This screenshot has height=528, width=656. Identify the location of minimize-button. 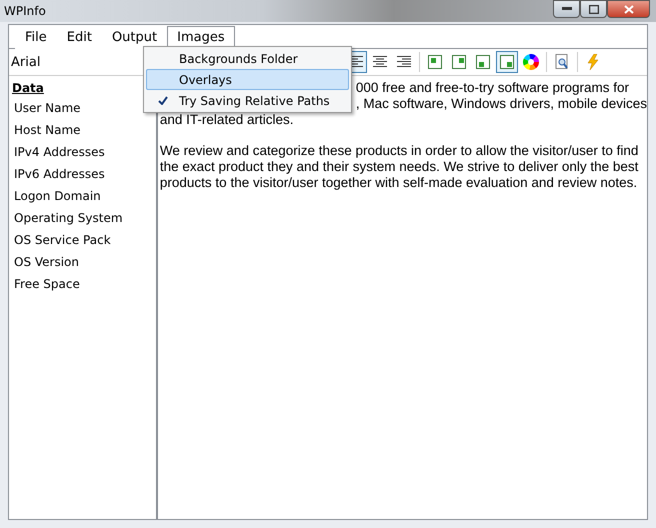
(566, 9).